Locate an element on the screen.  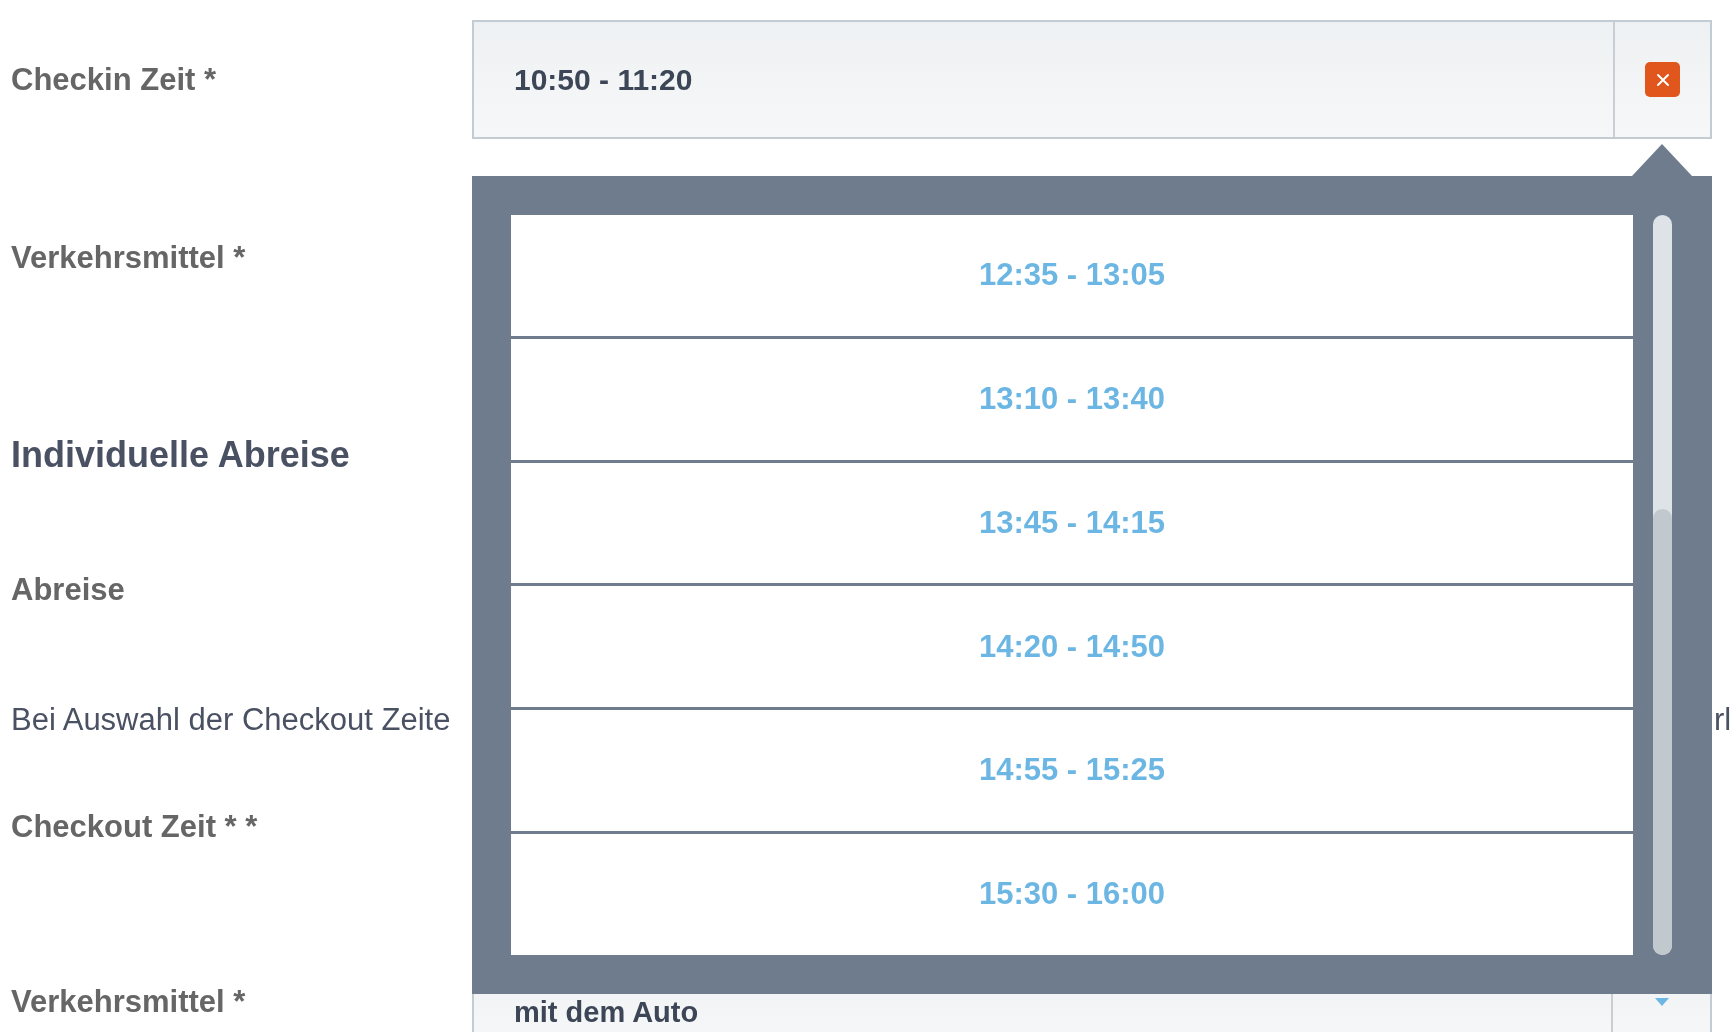
time-select-field: 10:50 - 11:20 is located at coordinates (1092, 79).